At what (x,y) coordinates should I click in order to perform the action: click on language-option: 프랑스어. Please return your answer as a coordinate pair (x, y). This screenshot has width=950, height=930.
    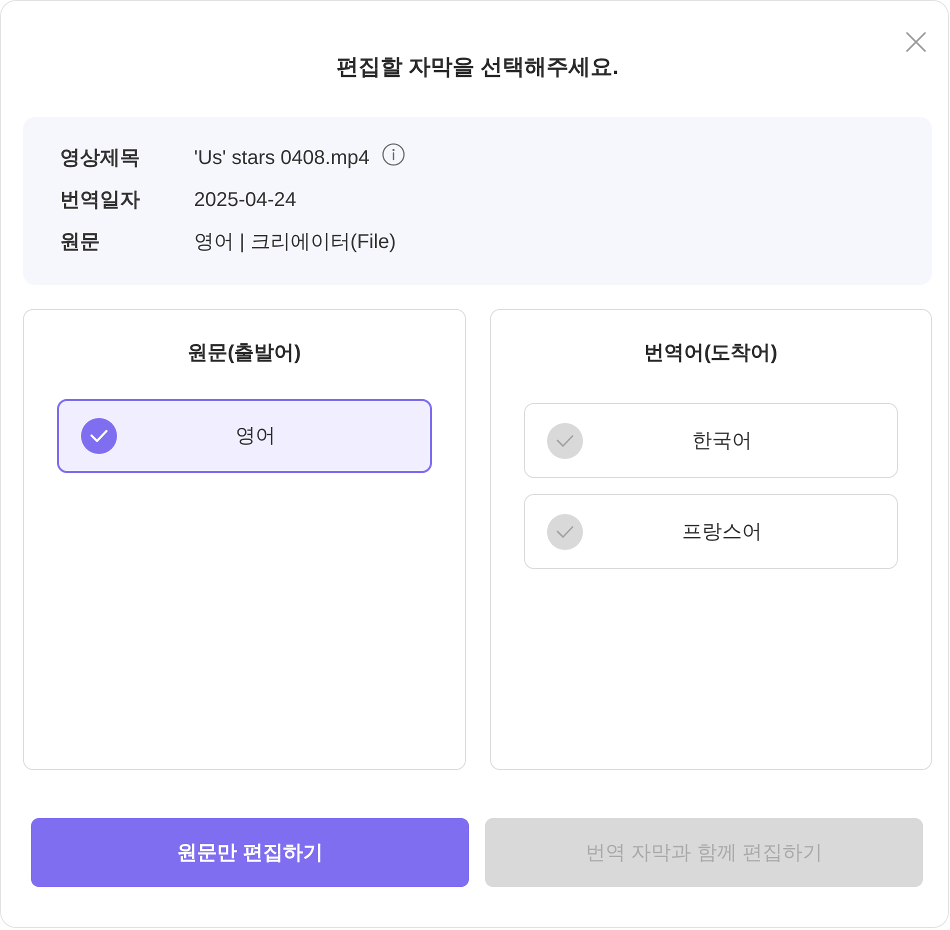
    Looking at the image, I should click on (711, 531).